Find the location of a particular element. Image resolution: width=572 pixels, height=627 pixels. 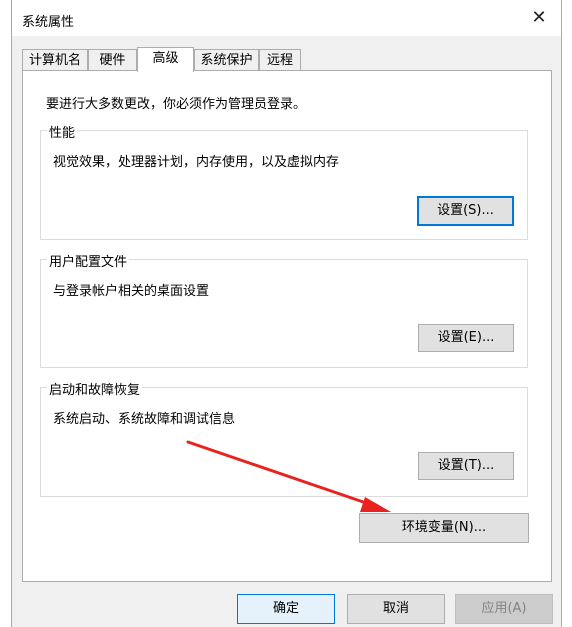

annotation-arrow-head is located at coordinates (375, 504).